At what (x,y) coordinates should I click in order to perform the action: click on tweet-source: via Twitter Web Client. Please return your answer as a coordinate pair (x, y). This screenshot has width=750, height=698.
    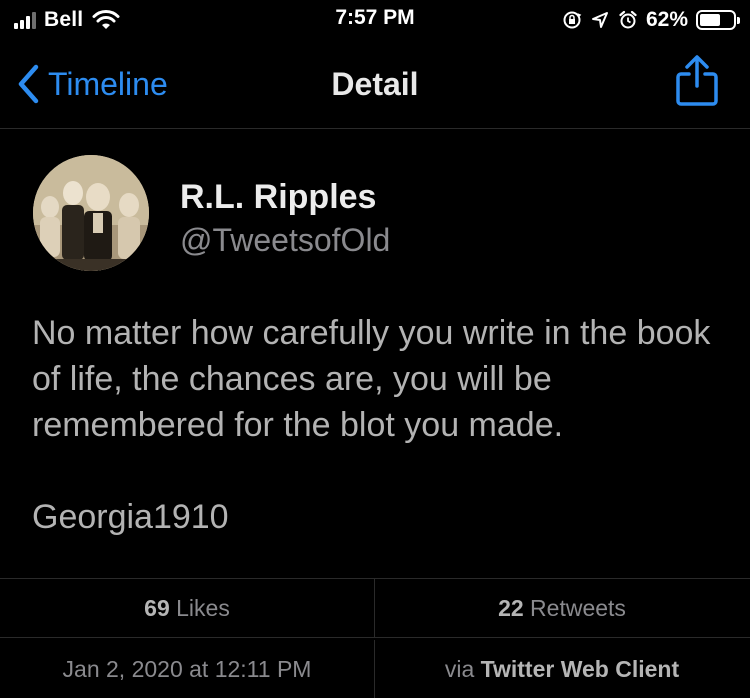
    Looking at the image, I should click on (562, 669).